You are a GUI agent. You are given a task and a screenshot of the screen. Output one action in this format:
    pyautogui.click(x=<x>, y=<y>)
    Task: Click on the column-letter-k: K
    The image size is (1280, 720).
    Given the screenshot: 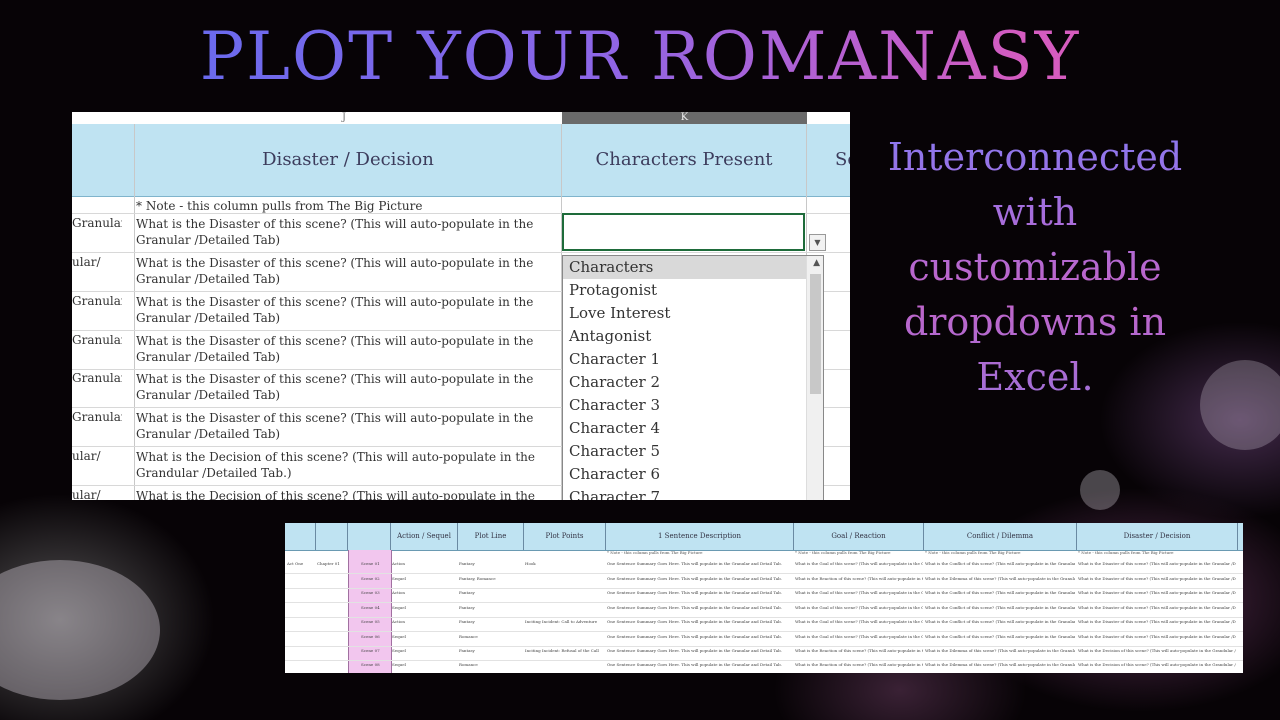 What is the action you would take?
    pyautogui.click(x=684, y=118)
    